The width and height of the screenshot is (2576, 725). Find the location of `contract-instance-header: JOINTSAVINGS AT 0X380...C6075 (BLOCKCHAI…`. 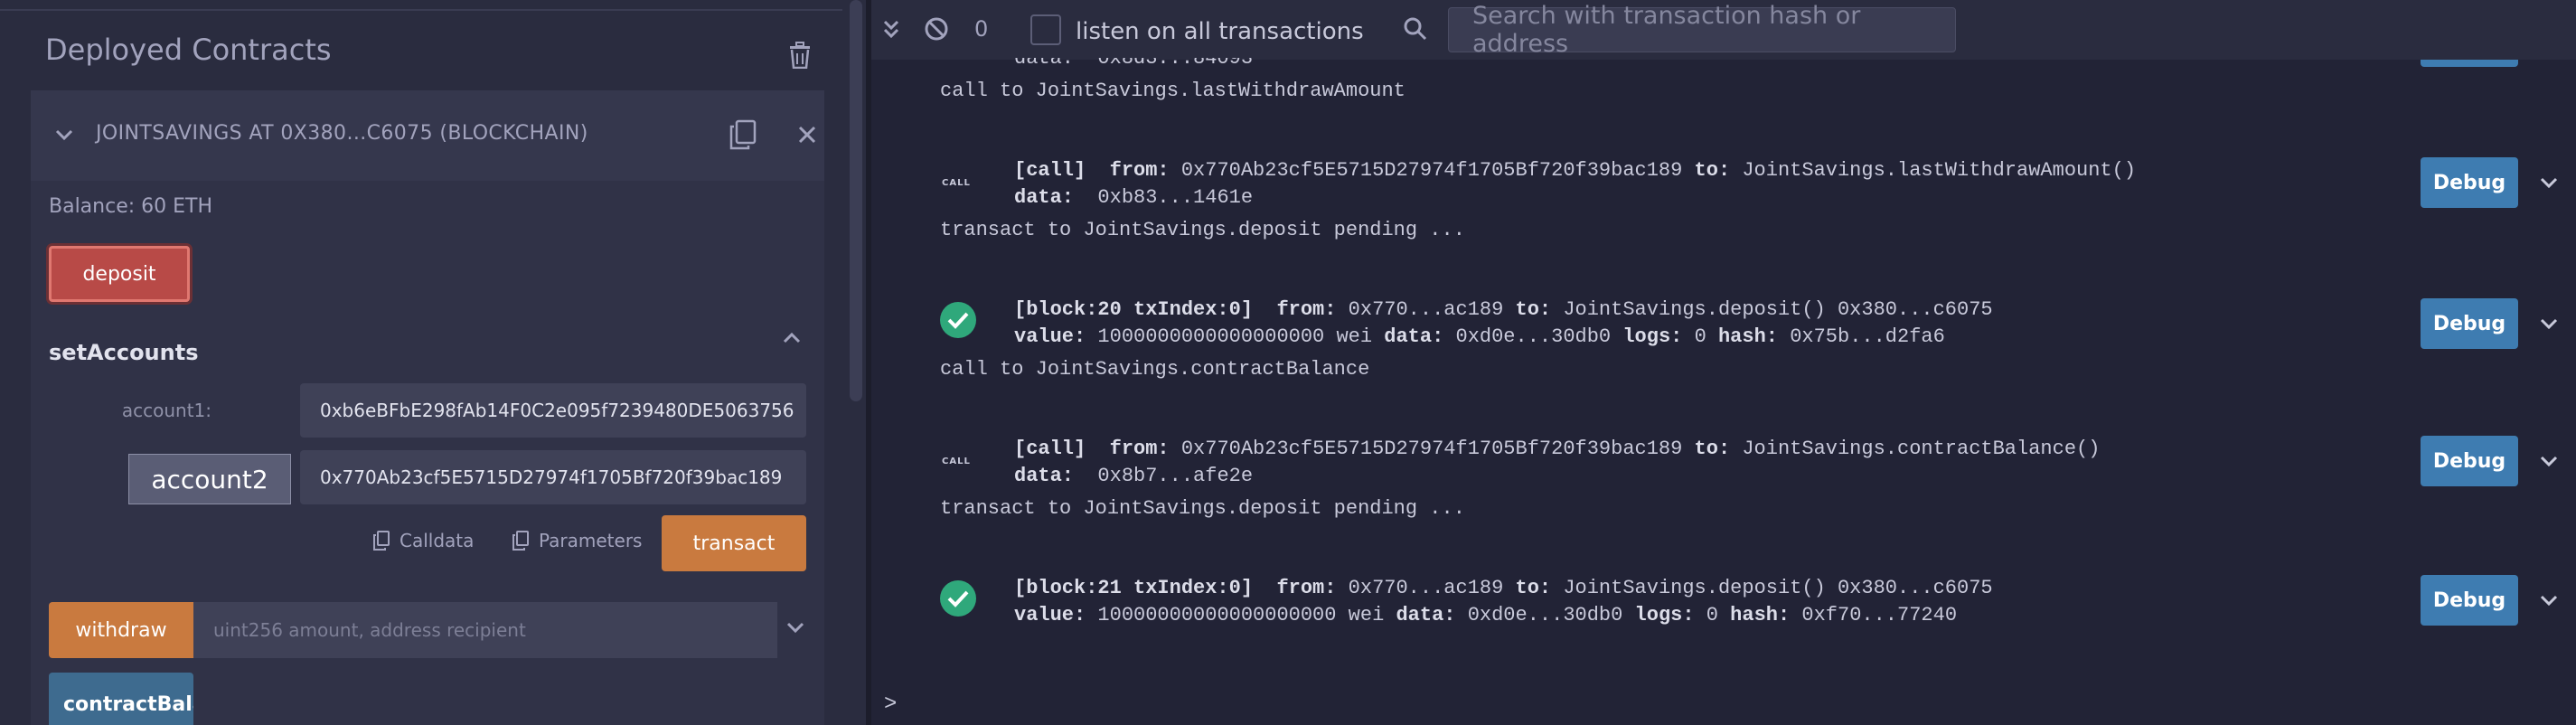

contract-instance-header: JOINTSAVINGS AT 0X380...C6075 (BLOCKCHAI… is located at coordinates (428, 136).